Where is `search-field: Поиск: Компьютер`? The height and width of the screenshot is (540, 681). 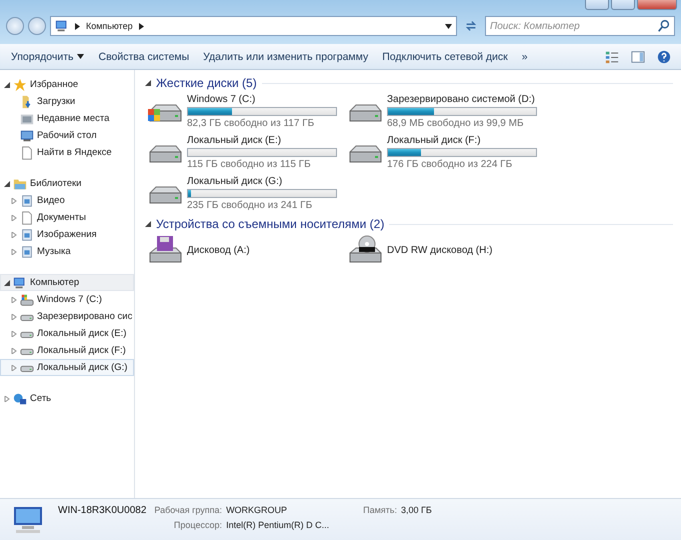 search-field: Поиск: Компьютер is located at coordinates (580, 26).